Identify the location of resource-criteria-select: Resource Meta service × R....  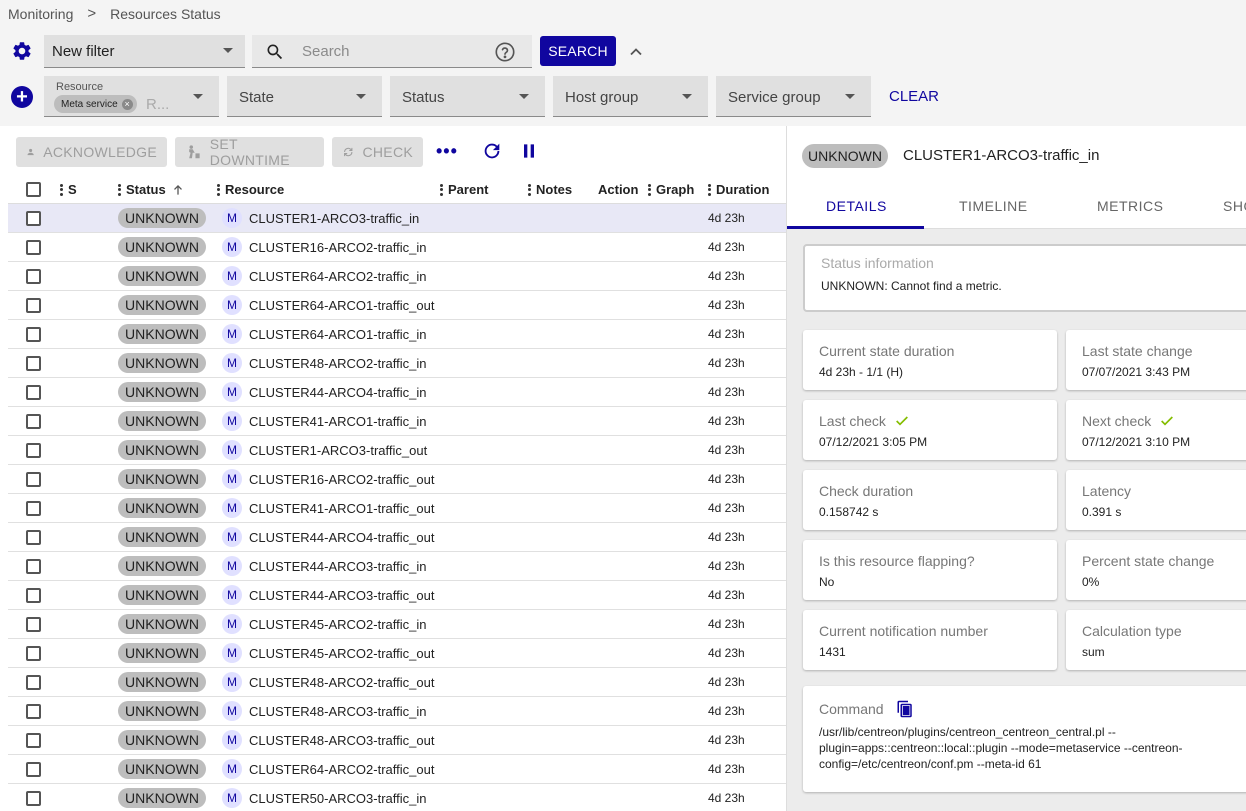
(131, 96).